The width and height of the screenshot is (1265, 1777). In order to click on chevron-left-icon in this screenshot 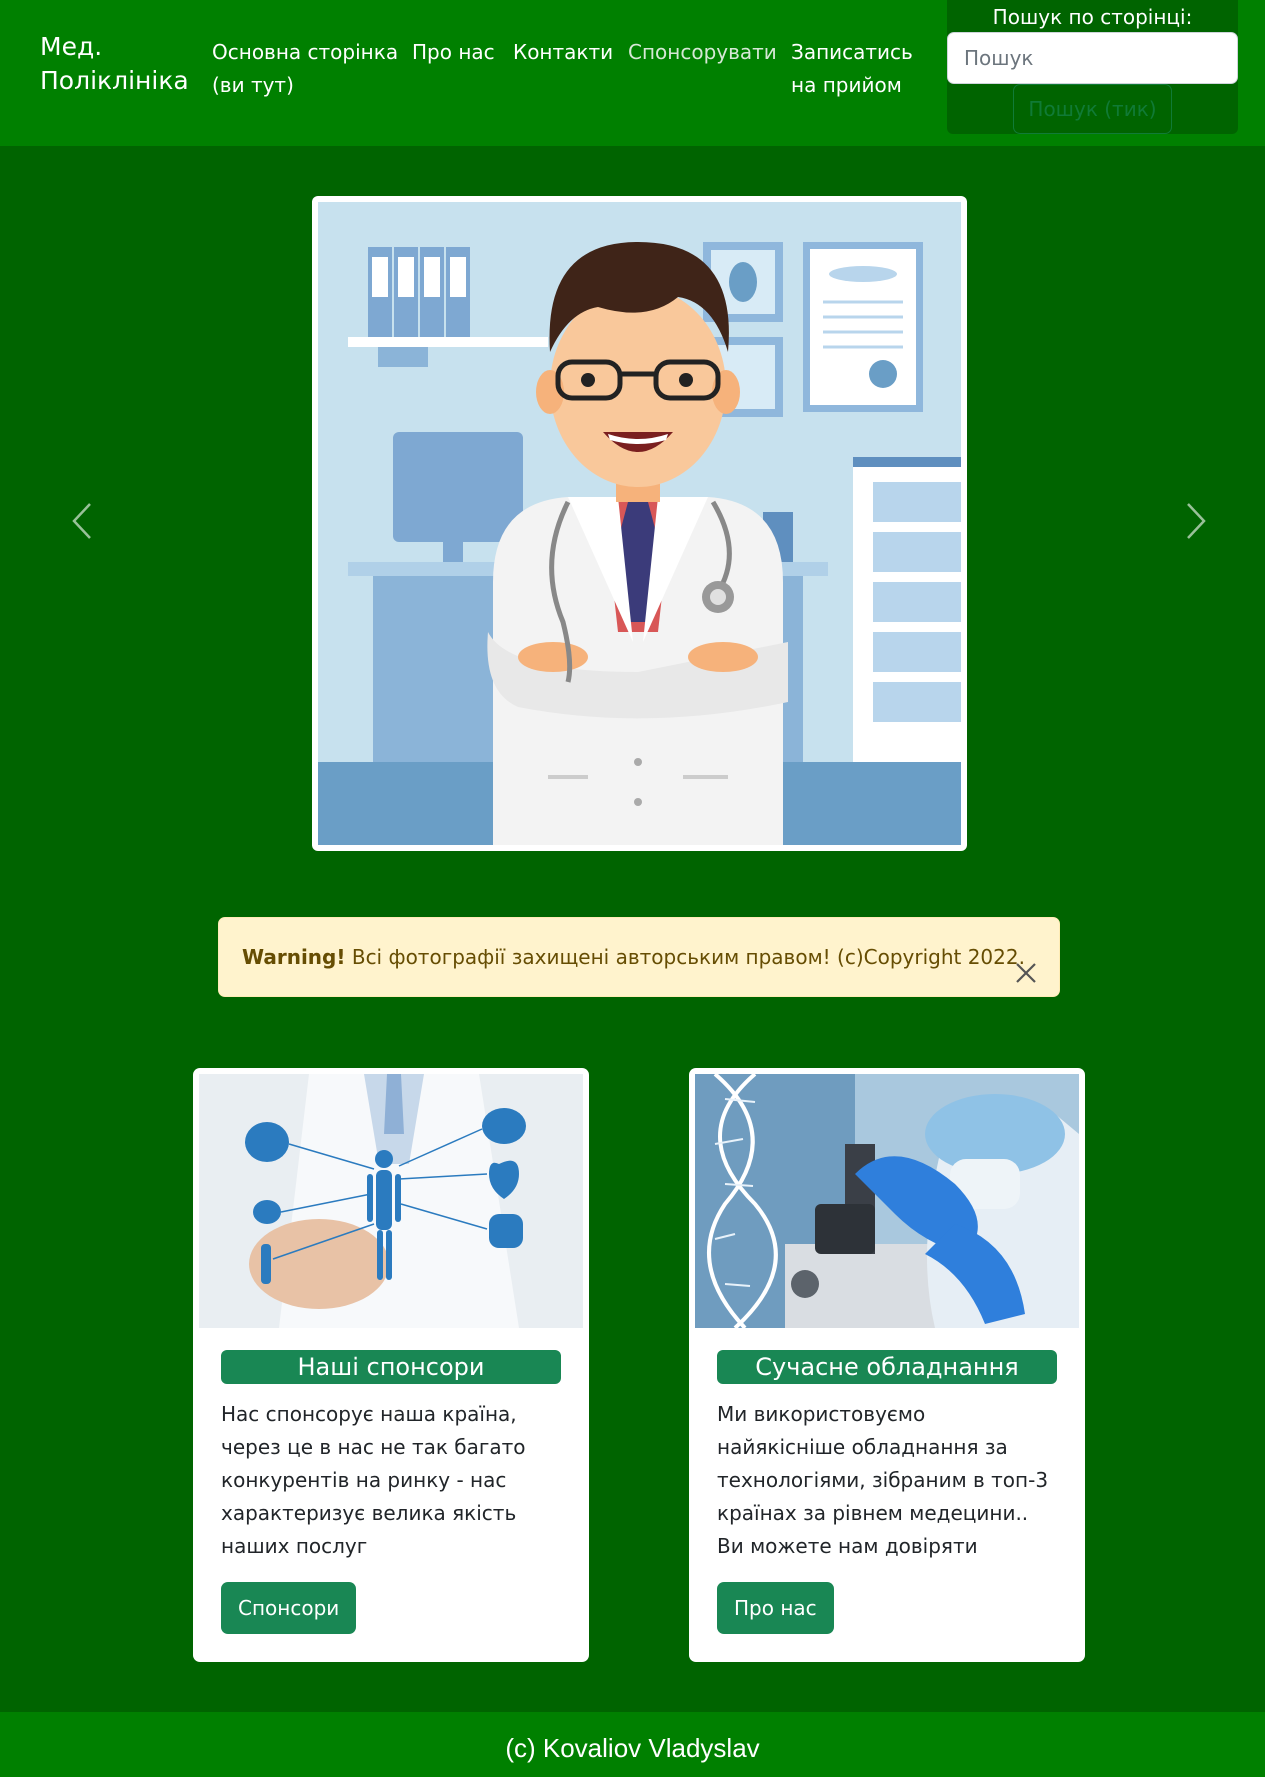, I will do `click(81, 521)`.